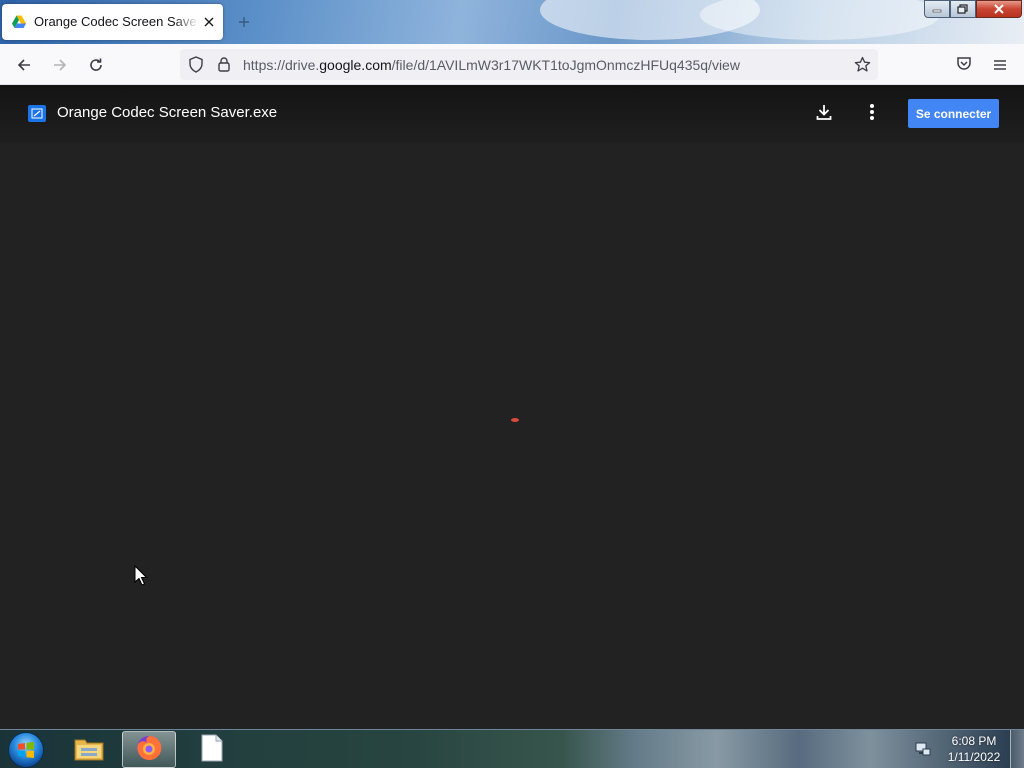 Image resolution: width=1024 pixels, height=768 pixels. I want to click on more-actions-button, so click(872, 114).